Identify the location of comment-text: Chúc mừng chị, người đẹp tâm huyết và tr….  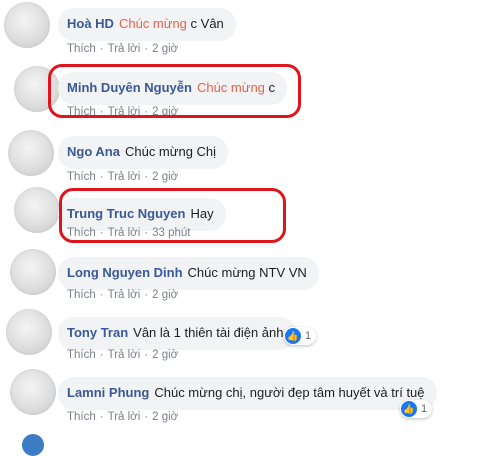
(289, 392).